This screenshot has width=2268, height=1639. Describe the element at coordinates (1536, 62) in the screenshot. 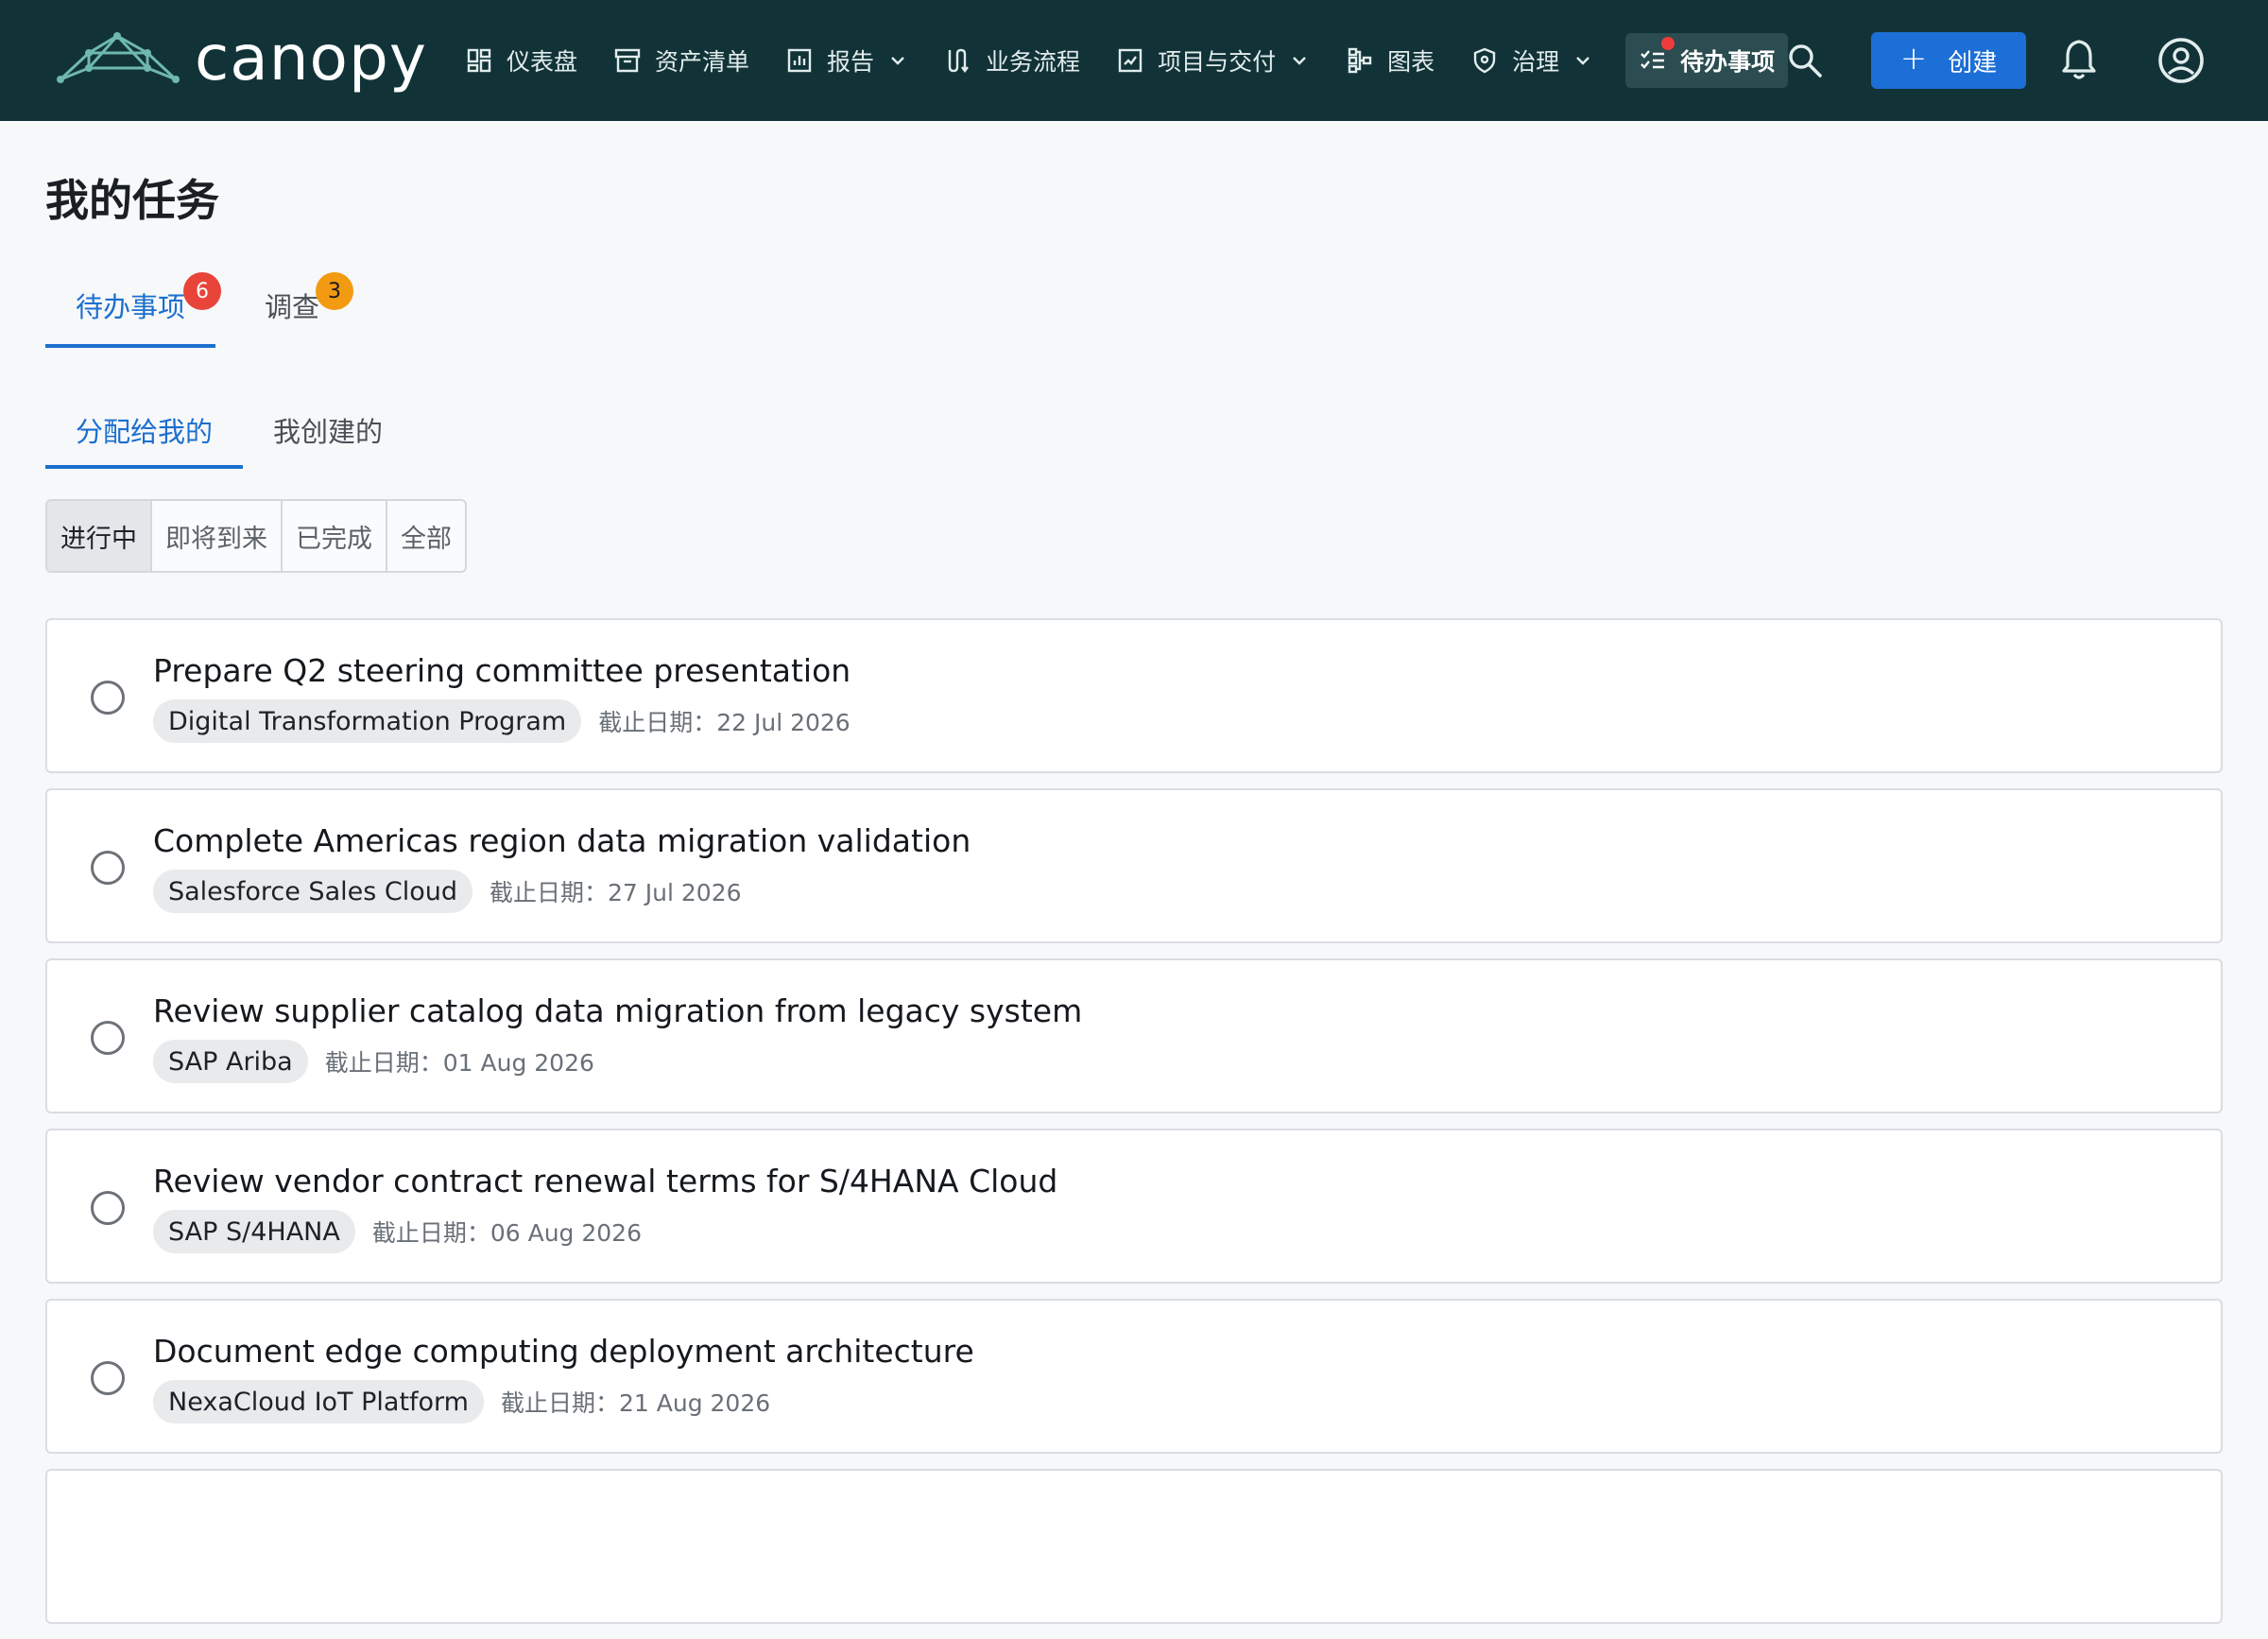

I see `nav-item-label: 治理` at that location.